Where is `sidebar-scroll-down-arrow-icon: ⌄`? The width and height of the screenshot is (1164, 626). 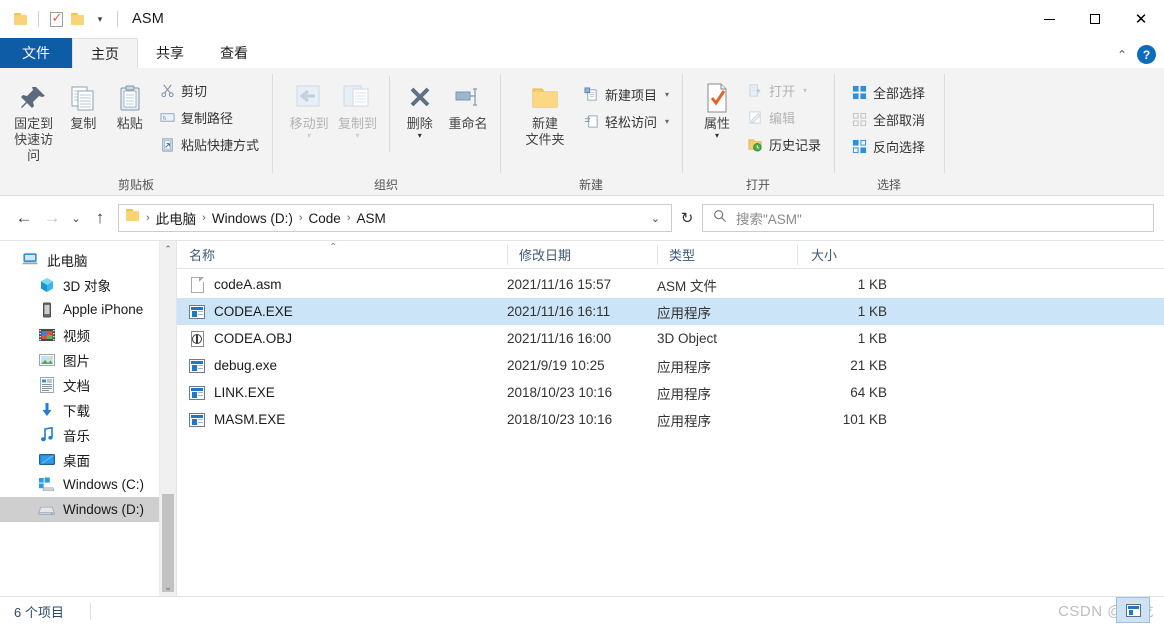
sidebar-scroll-down-arrow-icon: ⌄ is located at coordinates (168, 587).